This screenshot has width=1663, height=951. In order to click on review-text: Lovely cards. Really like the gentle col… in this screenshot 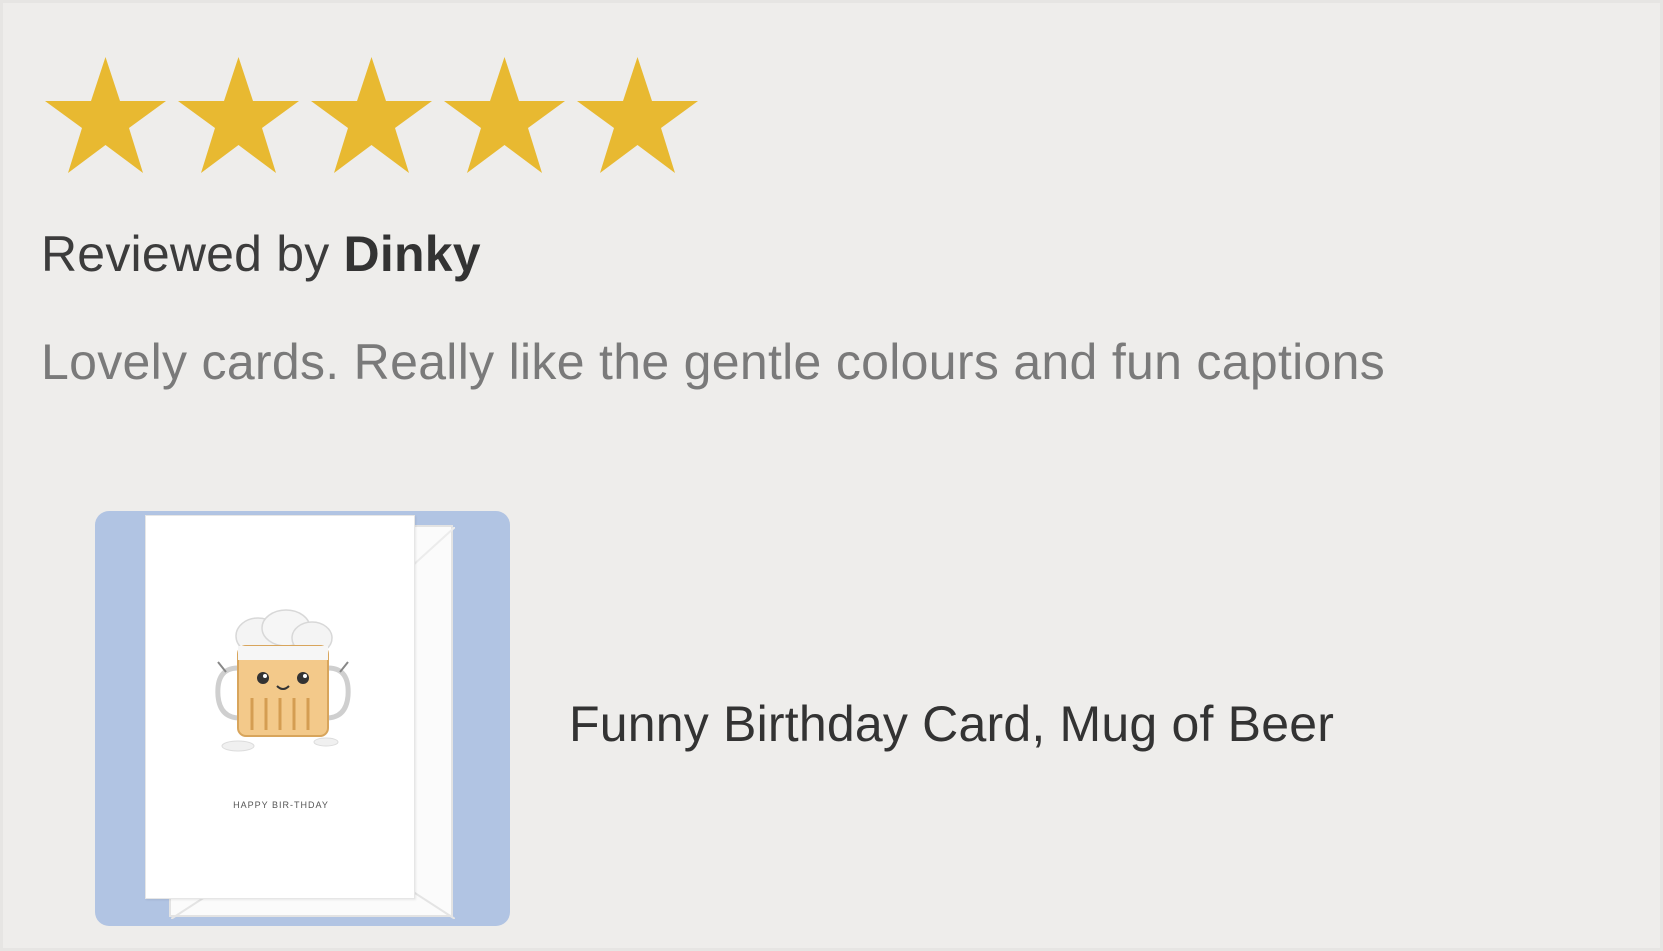, I will do `click(713, 362)`.